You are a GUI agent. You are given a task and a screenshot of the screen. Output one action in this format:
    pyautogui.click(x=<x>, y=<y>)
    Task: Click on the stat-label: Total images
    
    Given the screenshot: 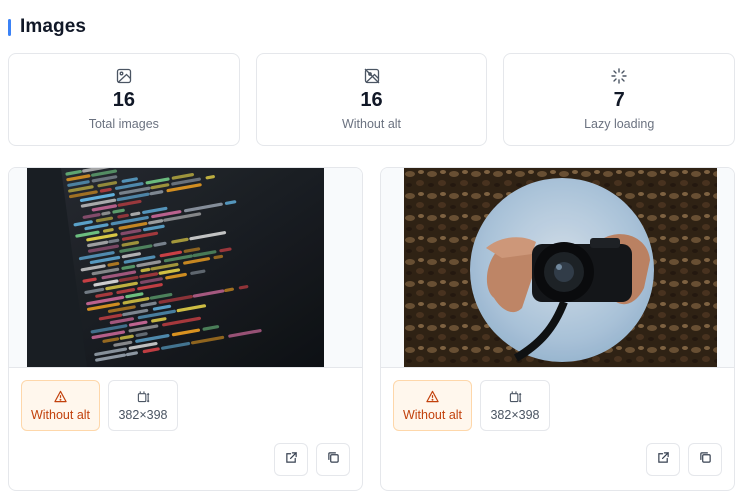 What is the action you would take?
    pyautogui.click(x=123, y=124)
    